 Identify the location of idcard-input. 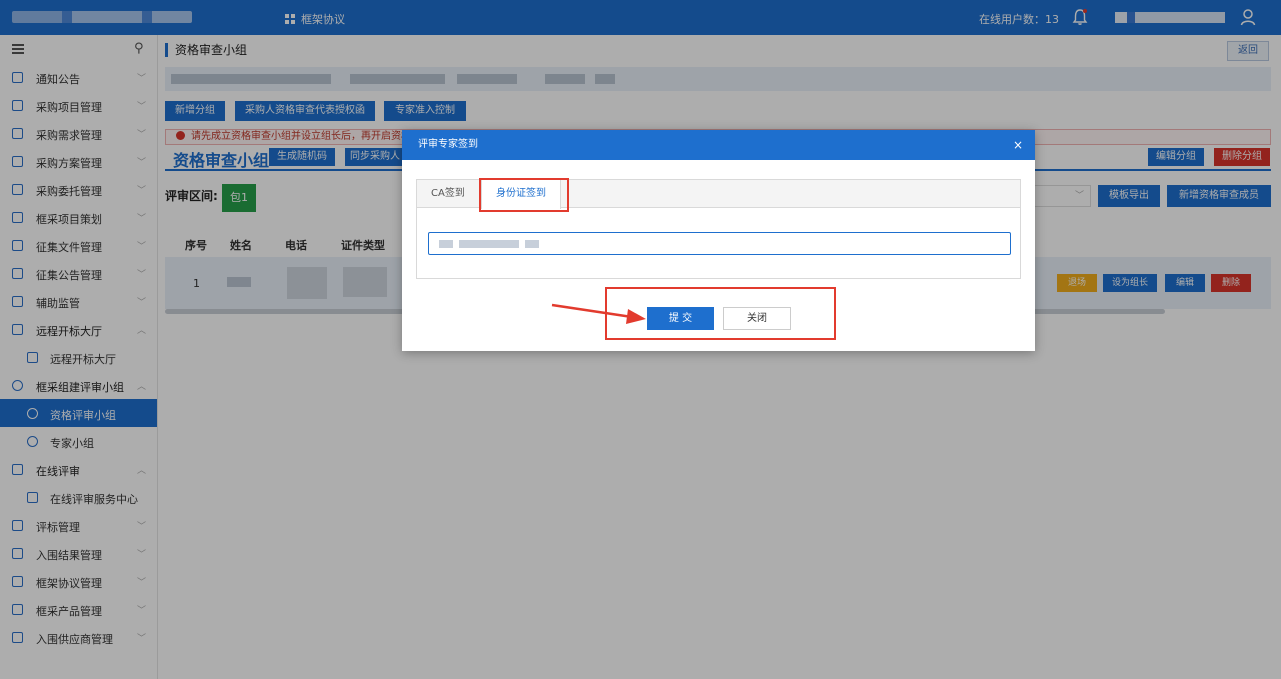
(719, 243).